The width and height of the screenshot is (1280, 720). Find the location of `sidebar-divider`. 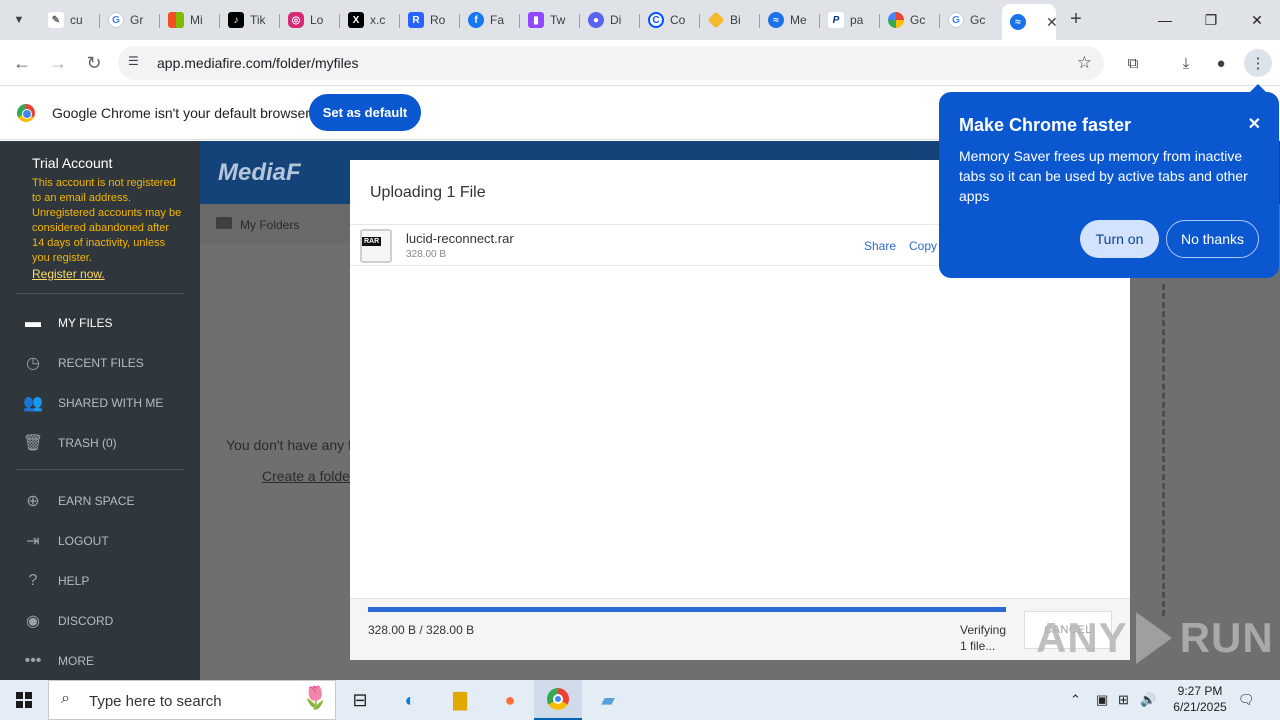

sidebar-divider is located at coordinates (100, 469).